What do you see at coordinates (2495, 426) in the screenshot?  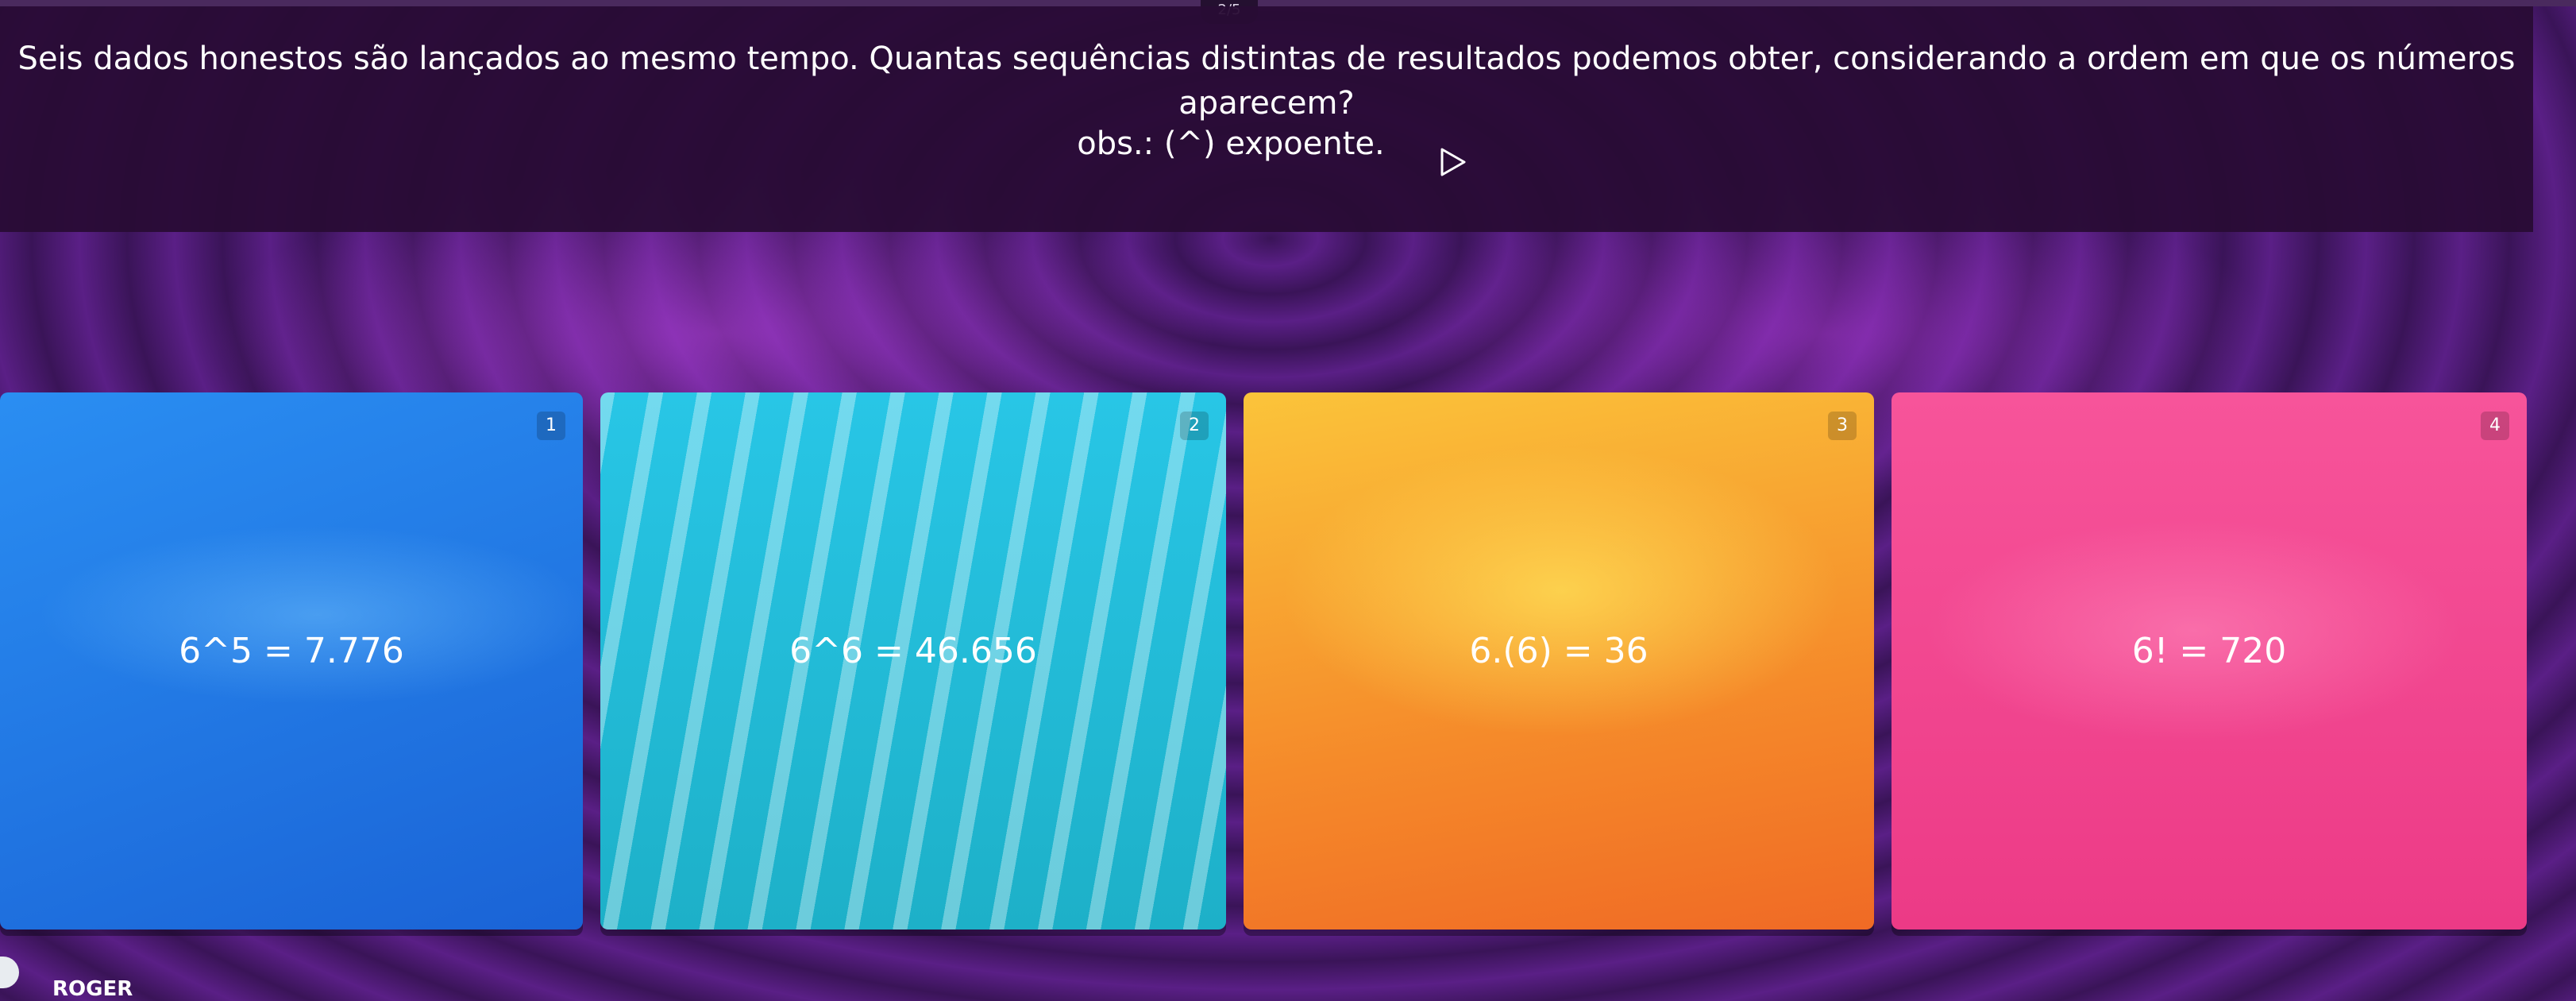 I see `answer-number-badge: 4` at bounding box center [2495, 426].